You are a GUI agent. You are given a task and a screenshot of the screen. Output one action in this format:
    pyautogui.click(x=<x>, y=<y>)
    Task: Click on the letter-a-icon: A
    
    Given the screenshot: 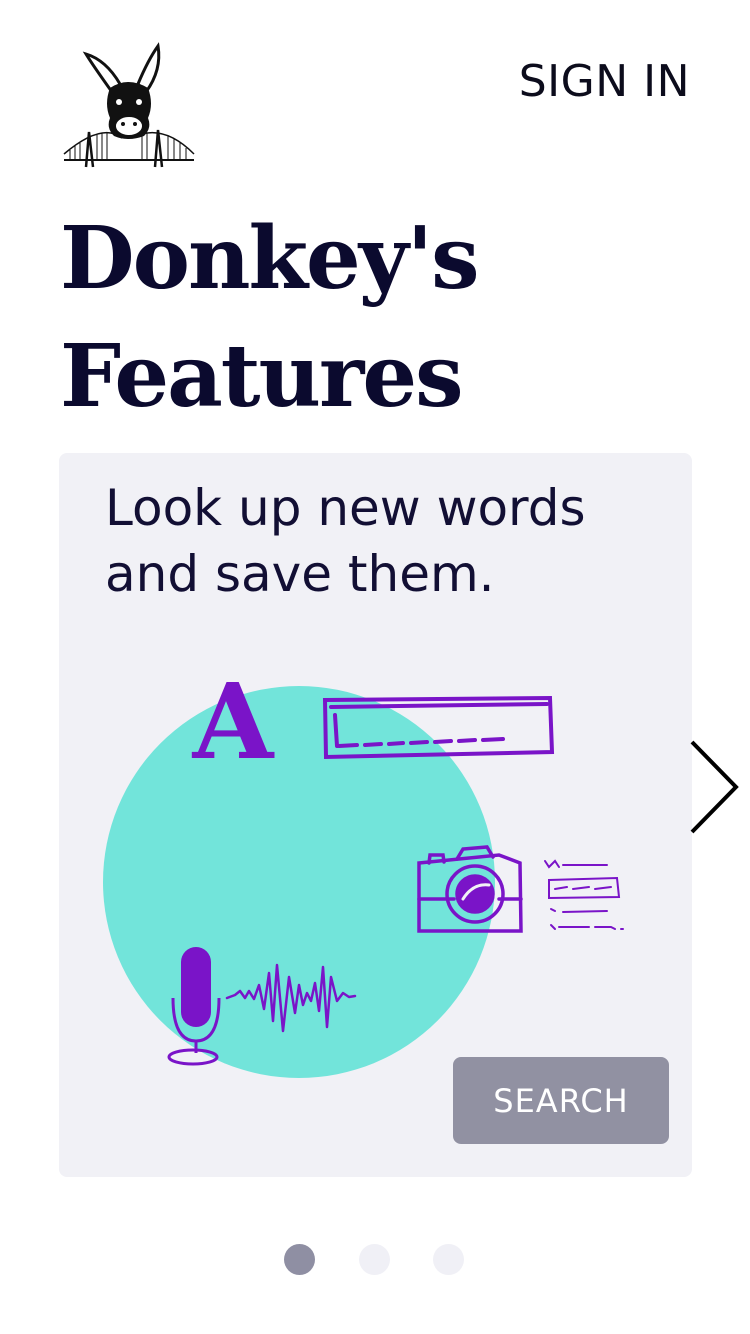 What is the action you would take?
    pyautogui.click(x=233, y=721)
    